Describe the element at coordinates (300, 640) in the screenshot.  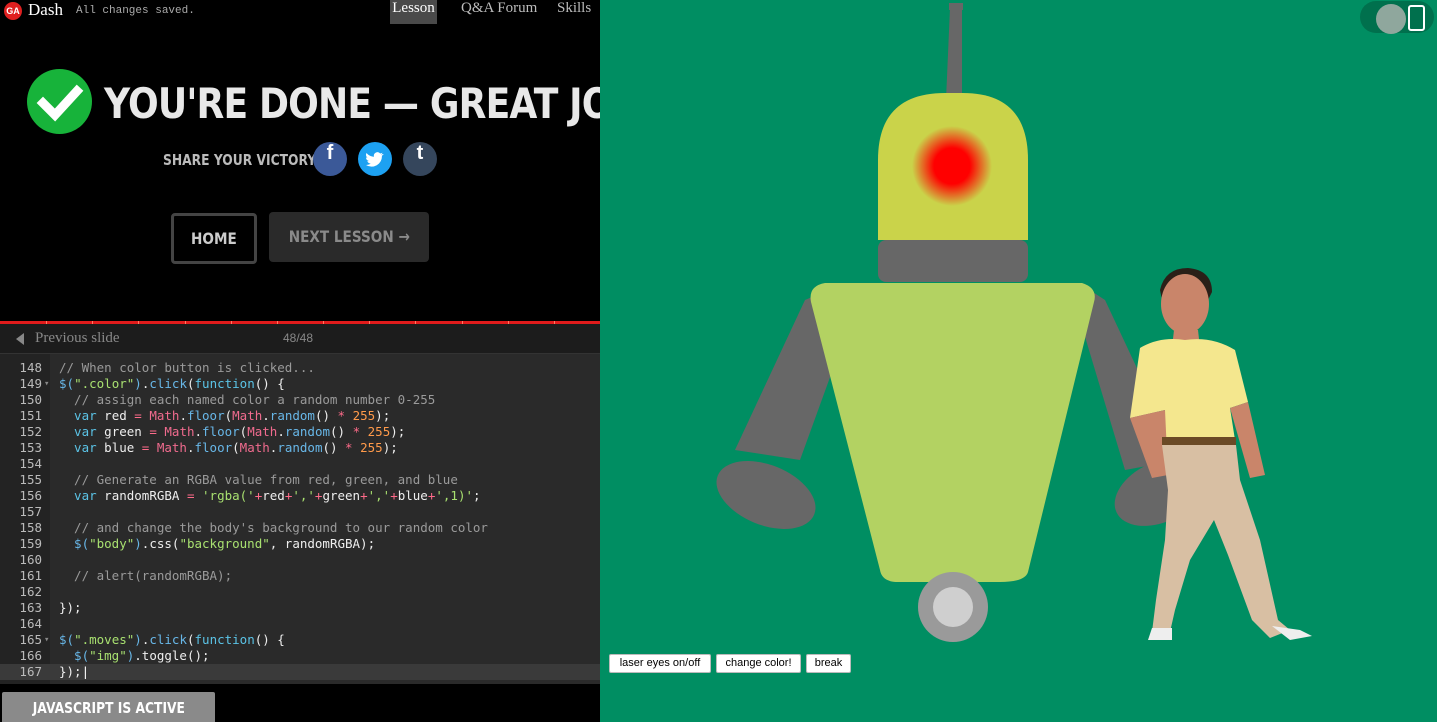
I see `code-line: 165 ▾ $(".moves").click(function() {` at that location.